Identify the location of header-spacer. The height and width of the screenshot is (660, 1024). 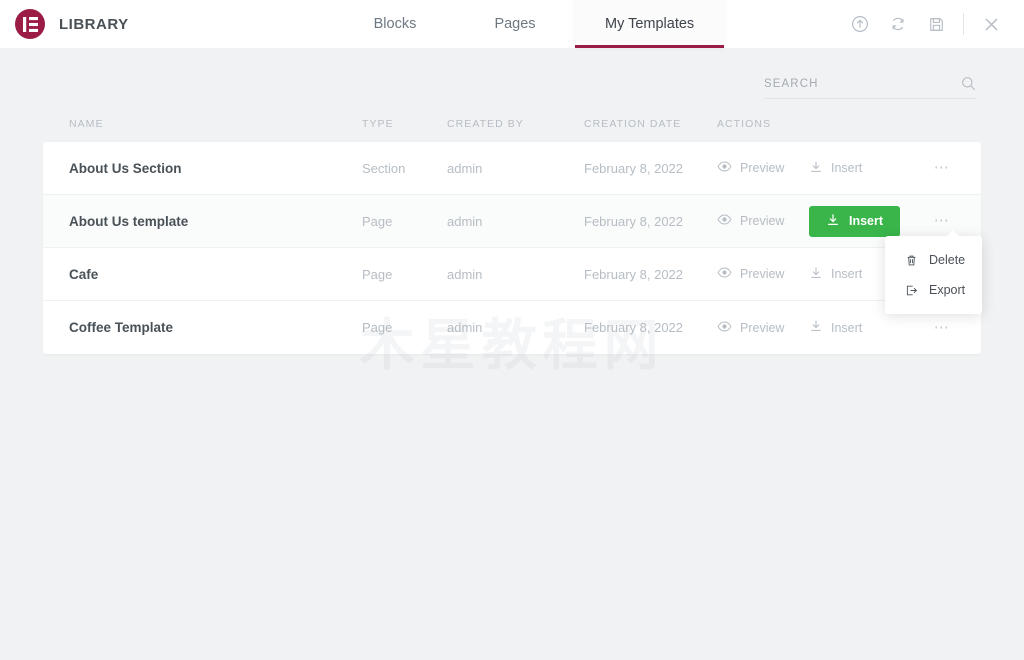
(782, 24).